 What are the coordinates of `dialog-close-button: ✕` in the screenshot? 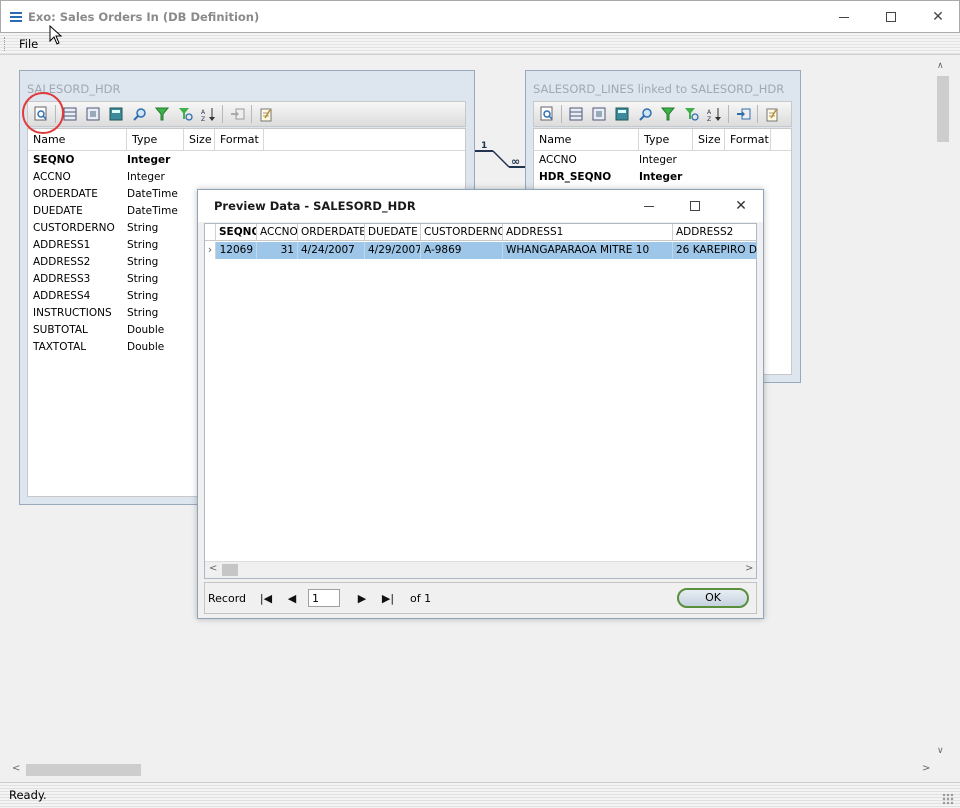 It's located at (741, 206).